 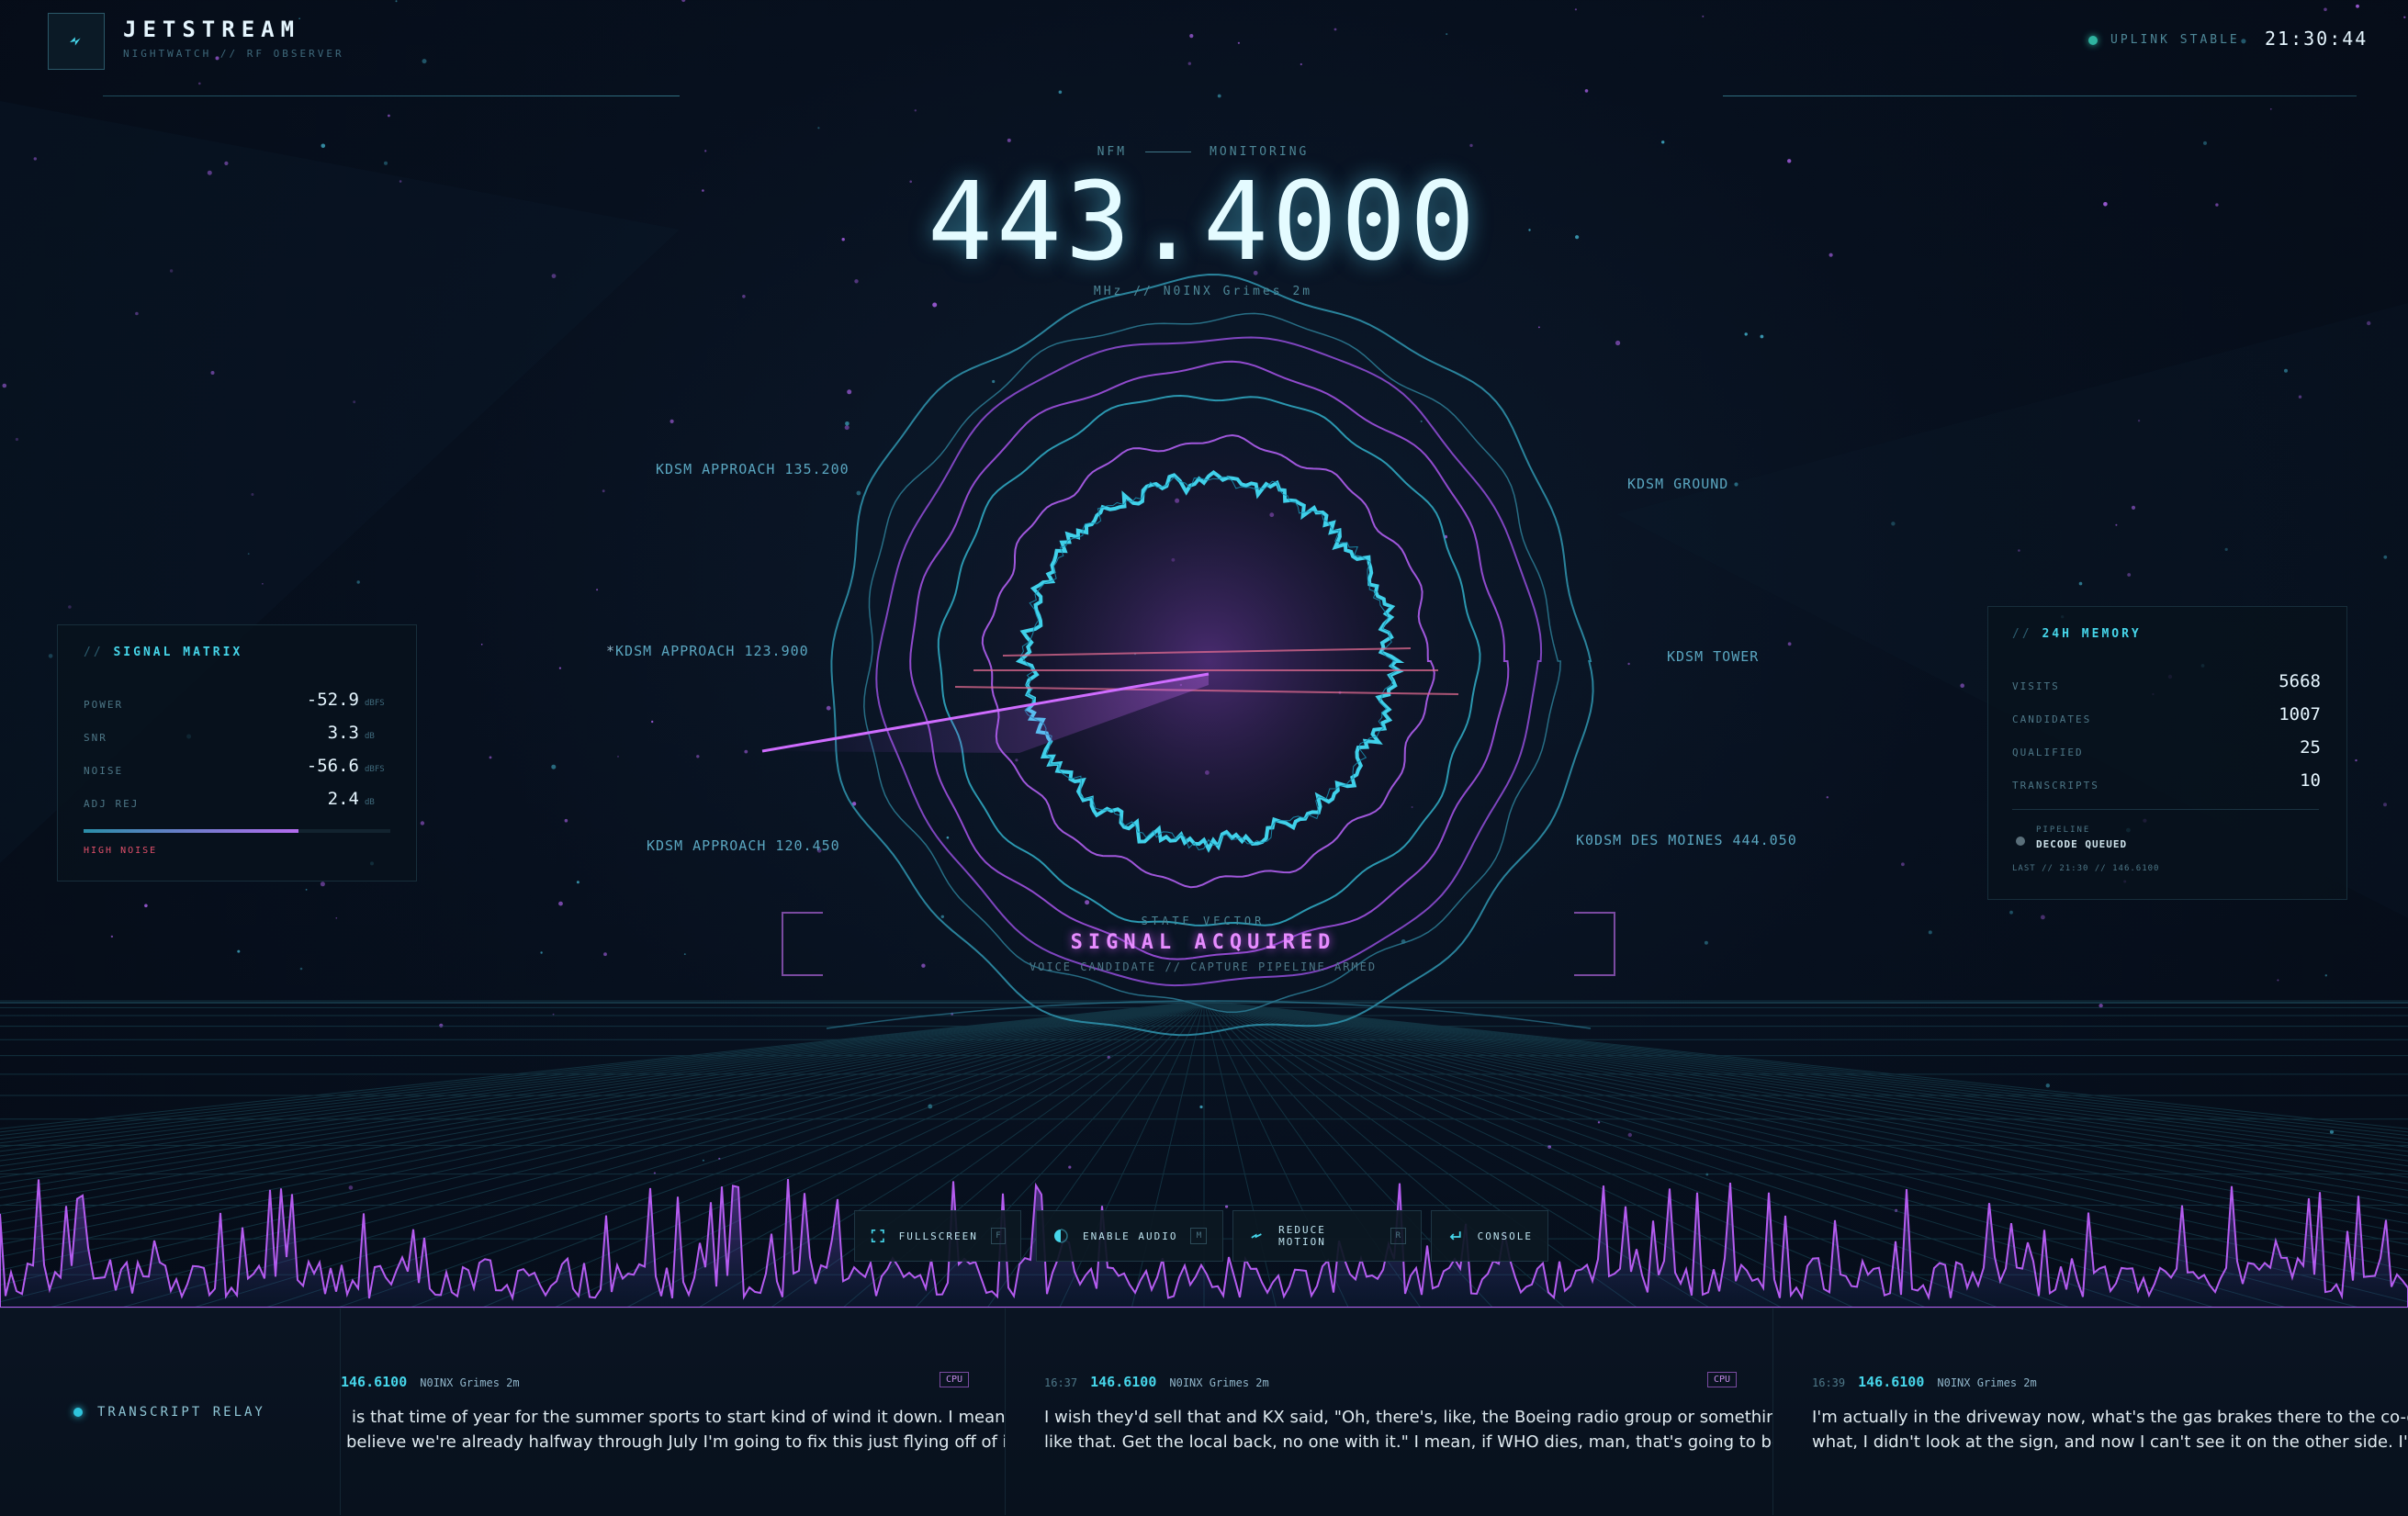 What do you see at coordinates (2175, 40) in the screenshot?
I see `uplink-label: UPLINK STABLE` at bounding box center [2175, 40].